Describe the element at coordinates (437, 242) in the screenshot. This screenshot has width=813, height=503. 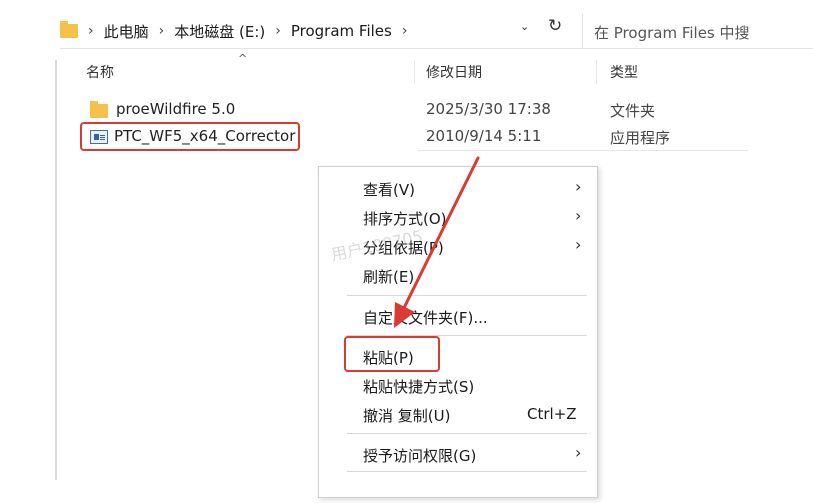
I see `annotation-arrow` at that location.